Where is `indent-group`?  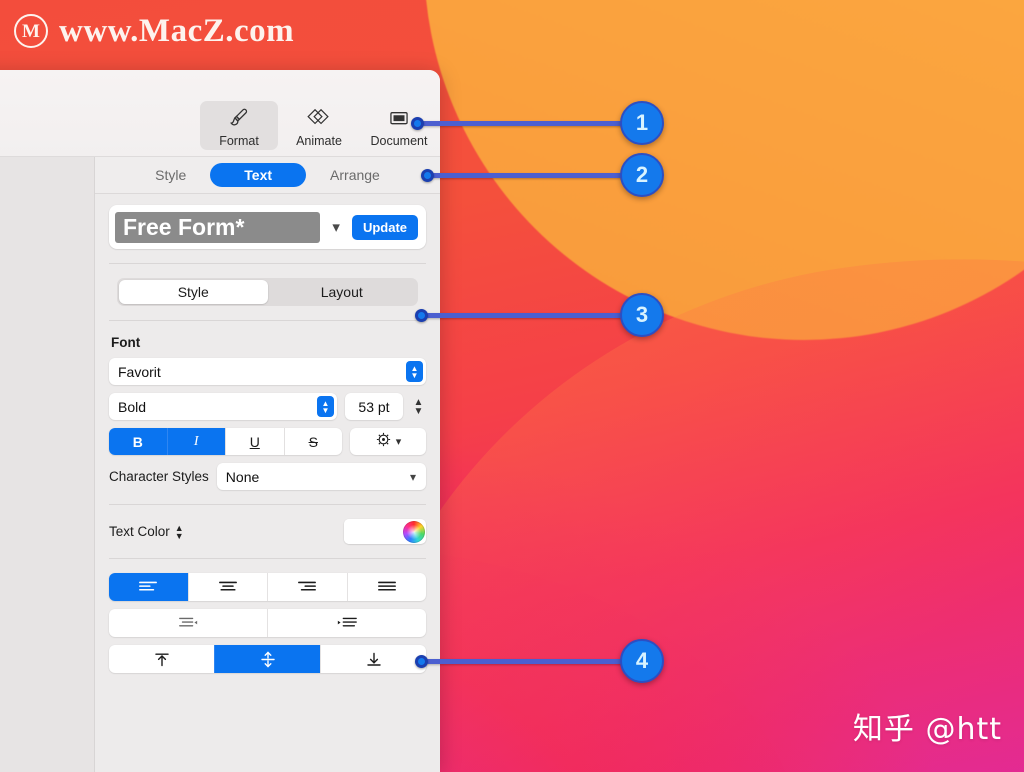 indent-group is located at coordinates (267, 623).